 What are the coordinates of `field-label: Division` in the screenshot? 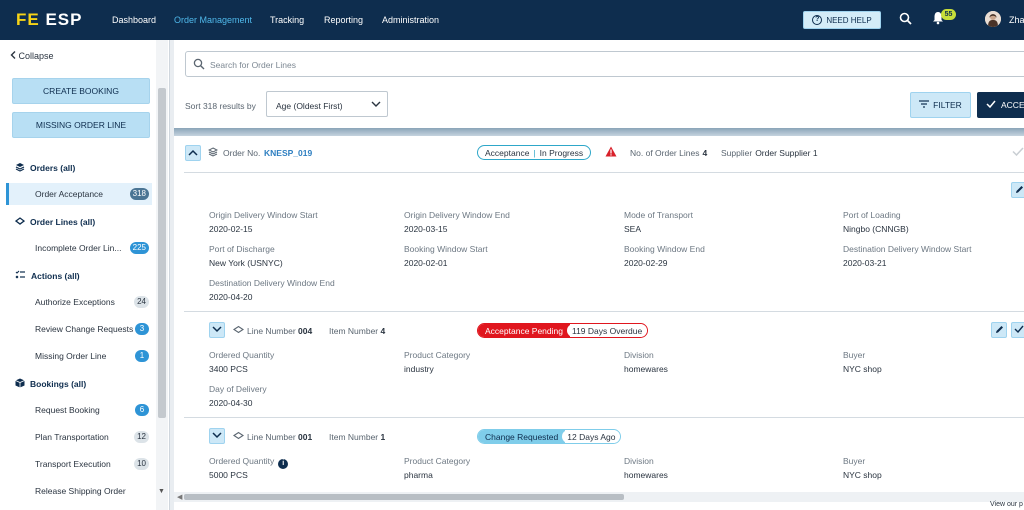 It's located at (639, 461).